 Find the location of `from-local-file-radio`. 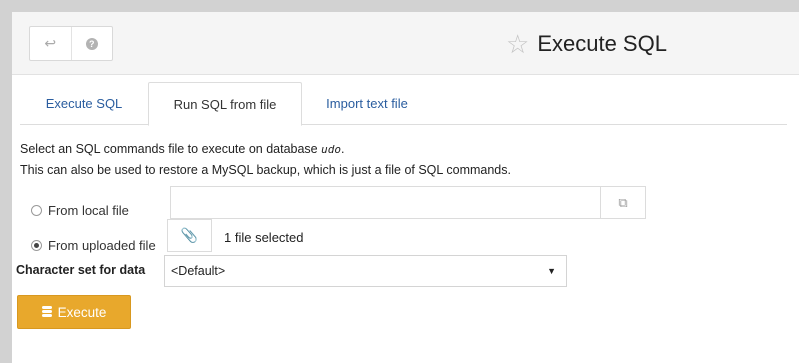

from-local-file-radio is located at coordinates (36, 210).